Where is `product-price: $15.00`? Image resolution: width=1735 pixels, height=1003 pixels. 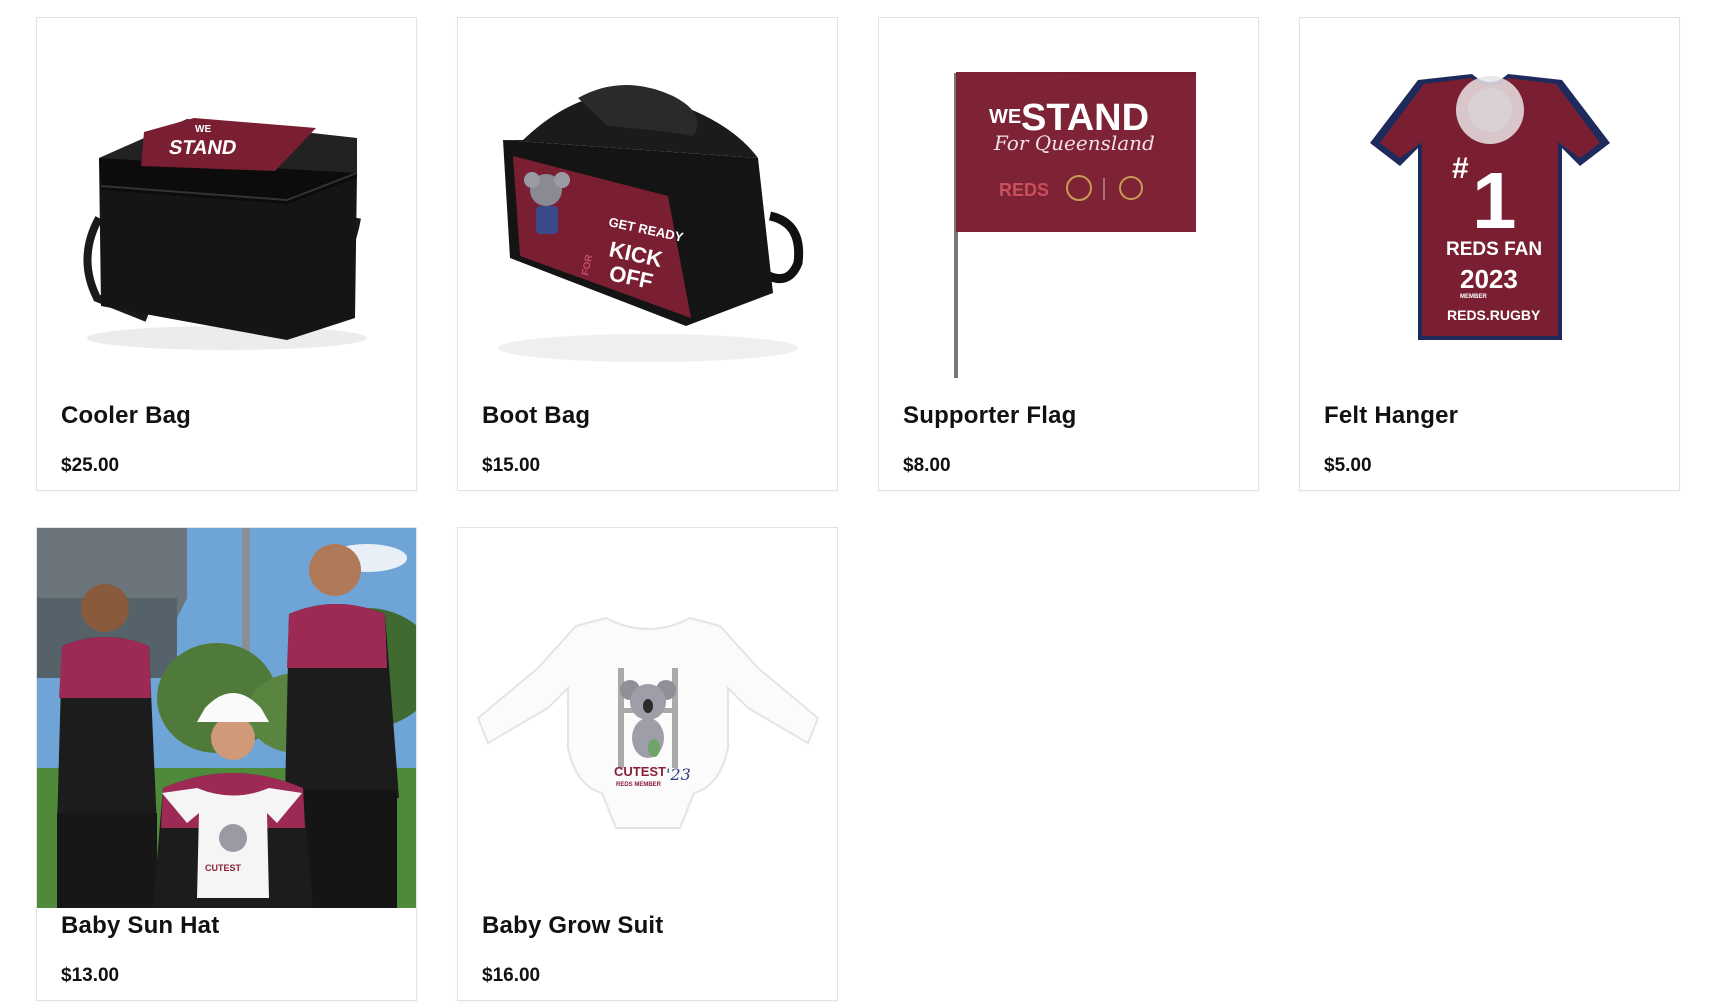 product-price: $15.00 is located at coordinates (511, 465).